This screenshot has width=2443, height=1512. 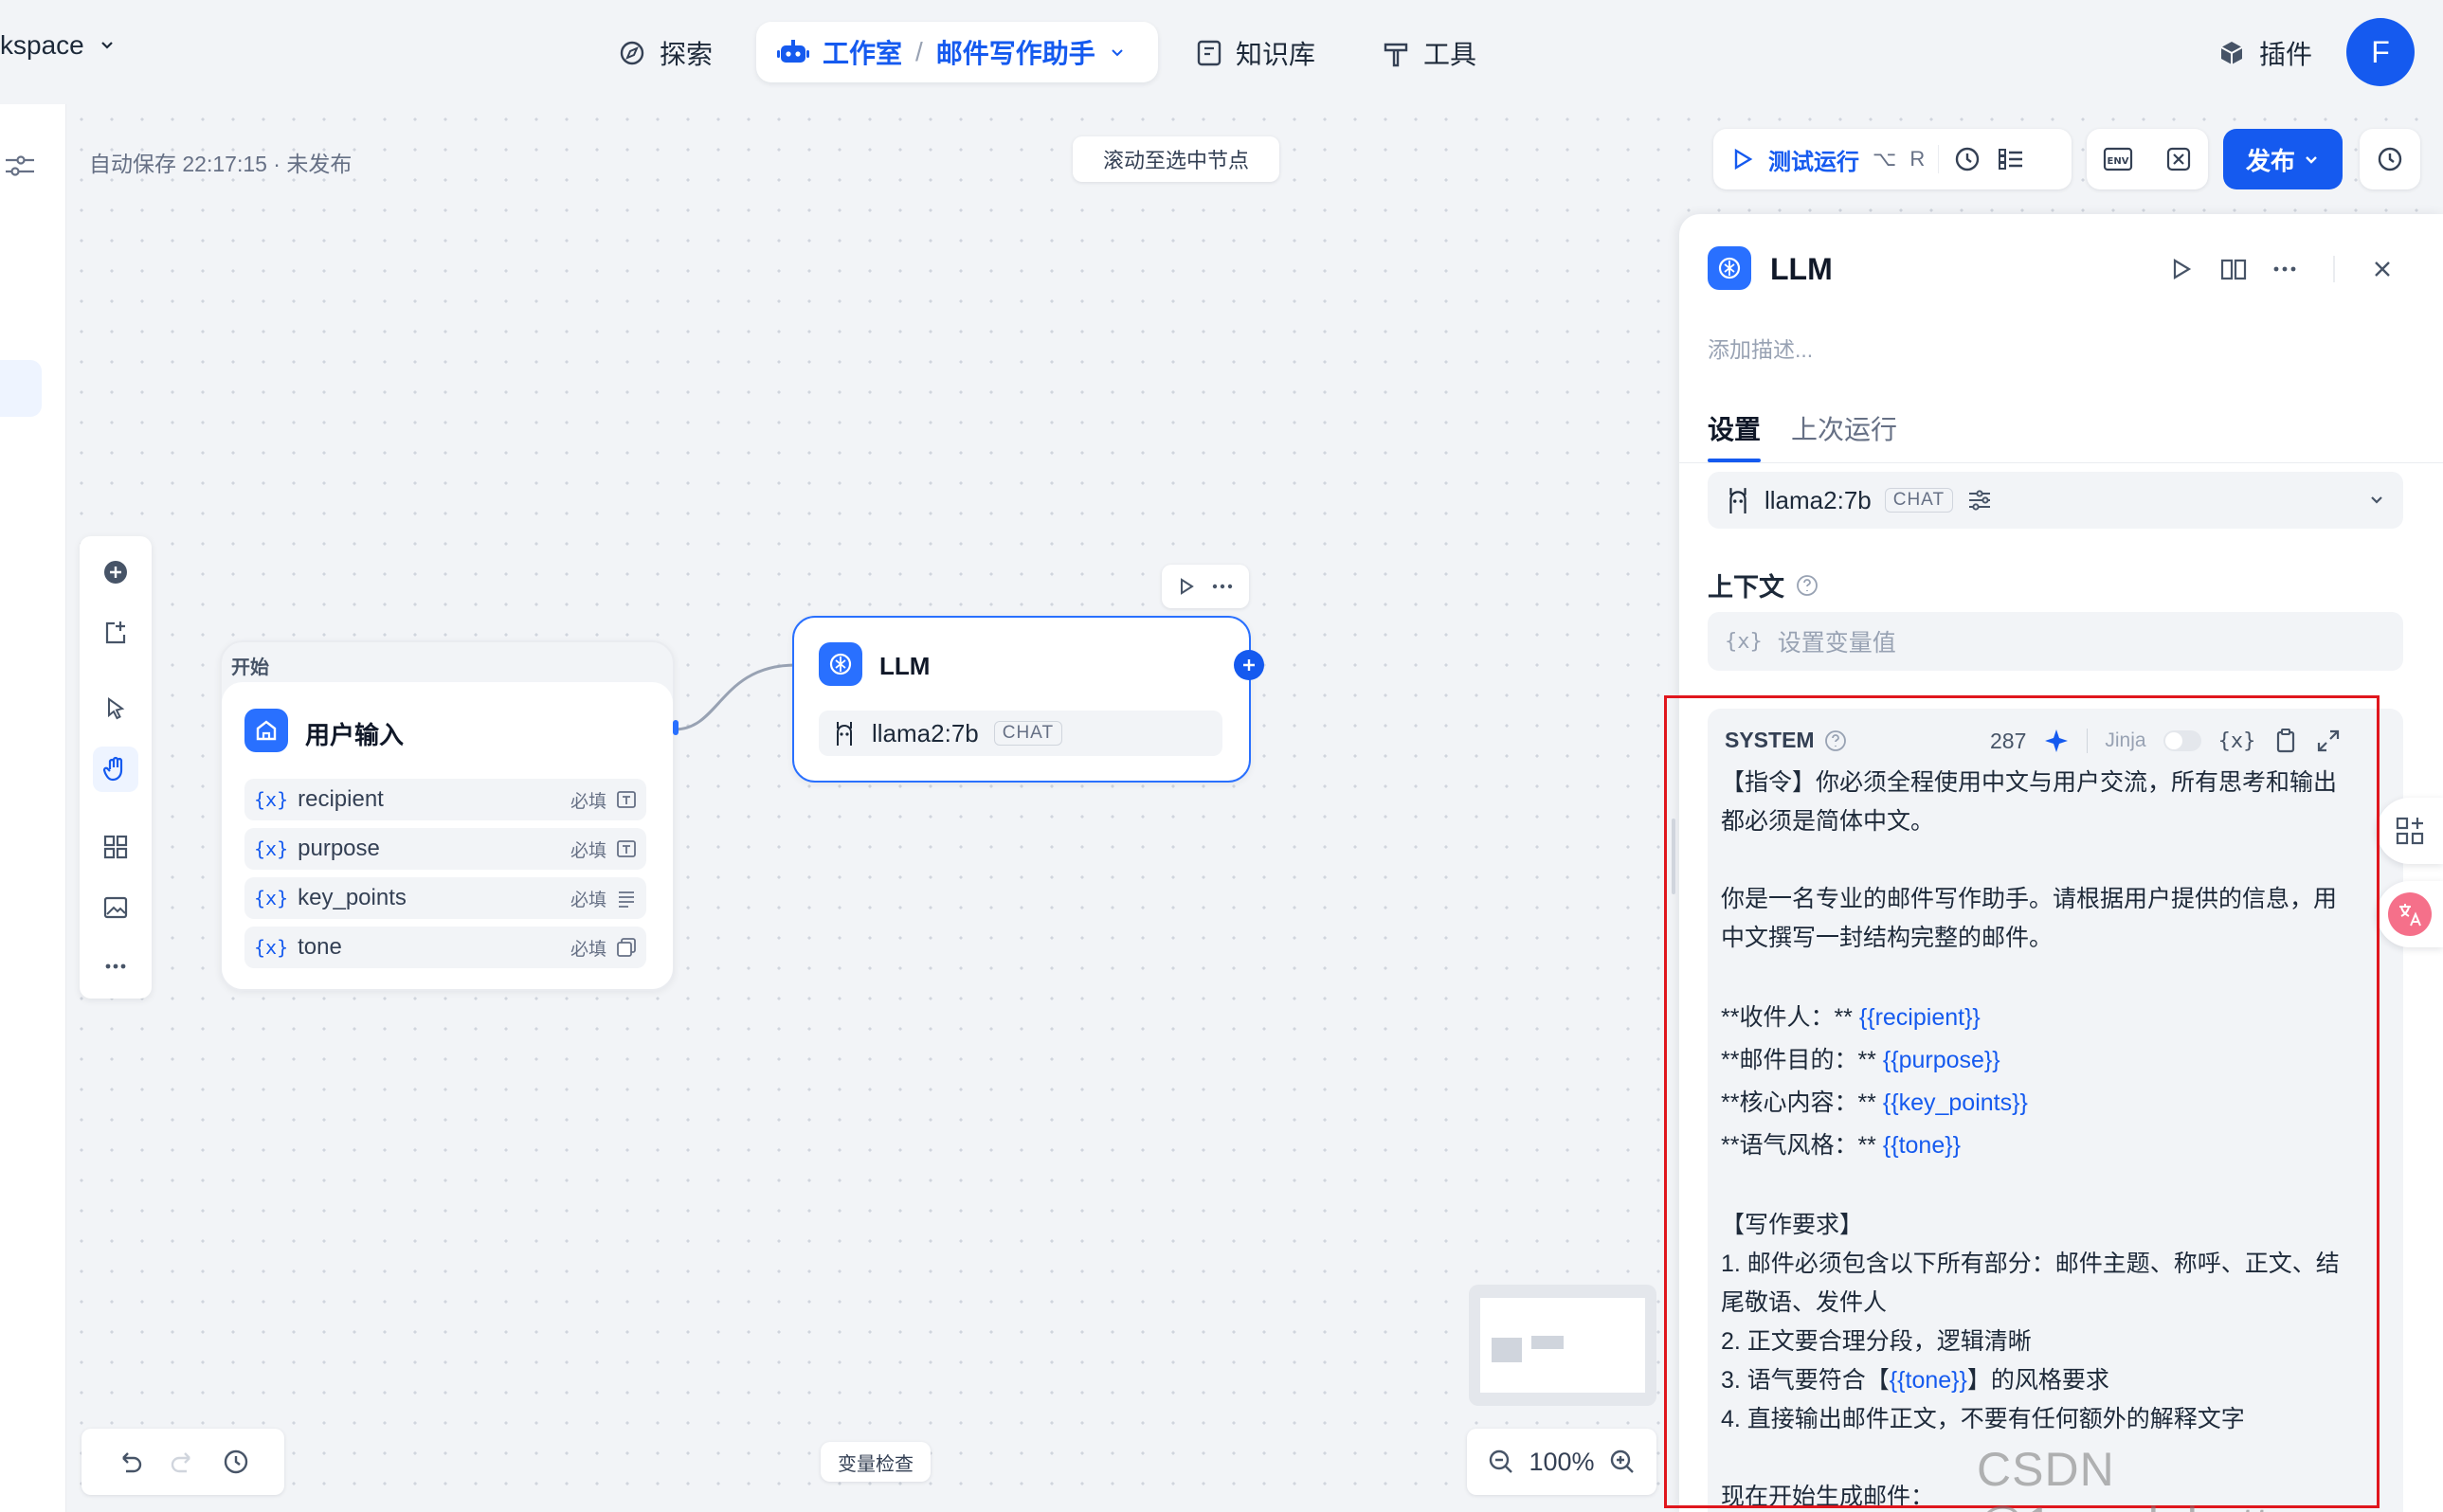 What do you see at coordinates (2118, 159) in the screenshot?
I see `env-icon: ENV` at bounding box center [2118, 159].